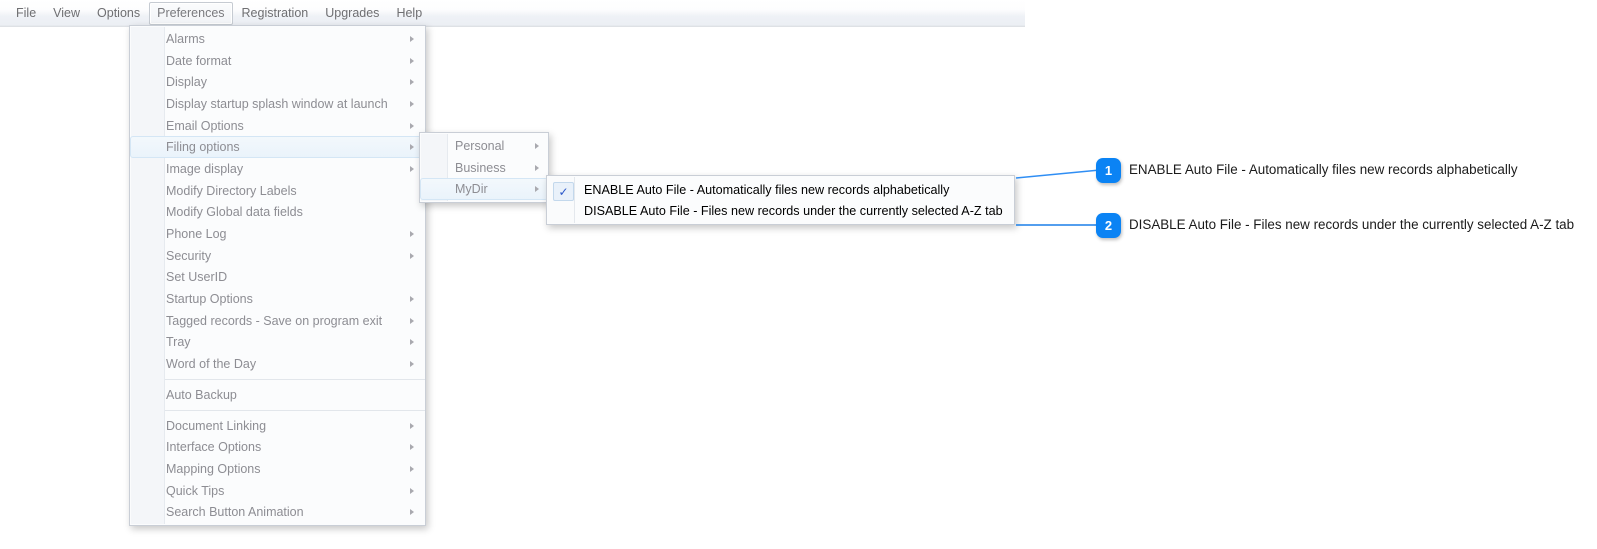 Image resolution: width=1597 pixels, height=549 pixels. I want to click on menu-item-label: Auto Backup, so click(201, 394).